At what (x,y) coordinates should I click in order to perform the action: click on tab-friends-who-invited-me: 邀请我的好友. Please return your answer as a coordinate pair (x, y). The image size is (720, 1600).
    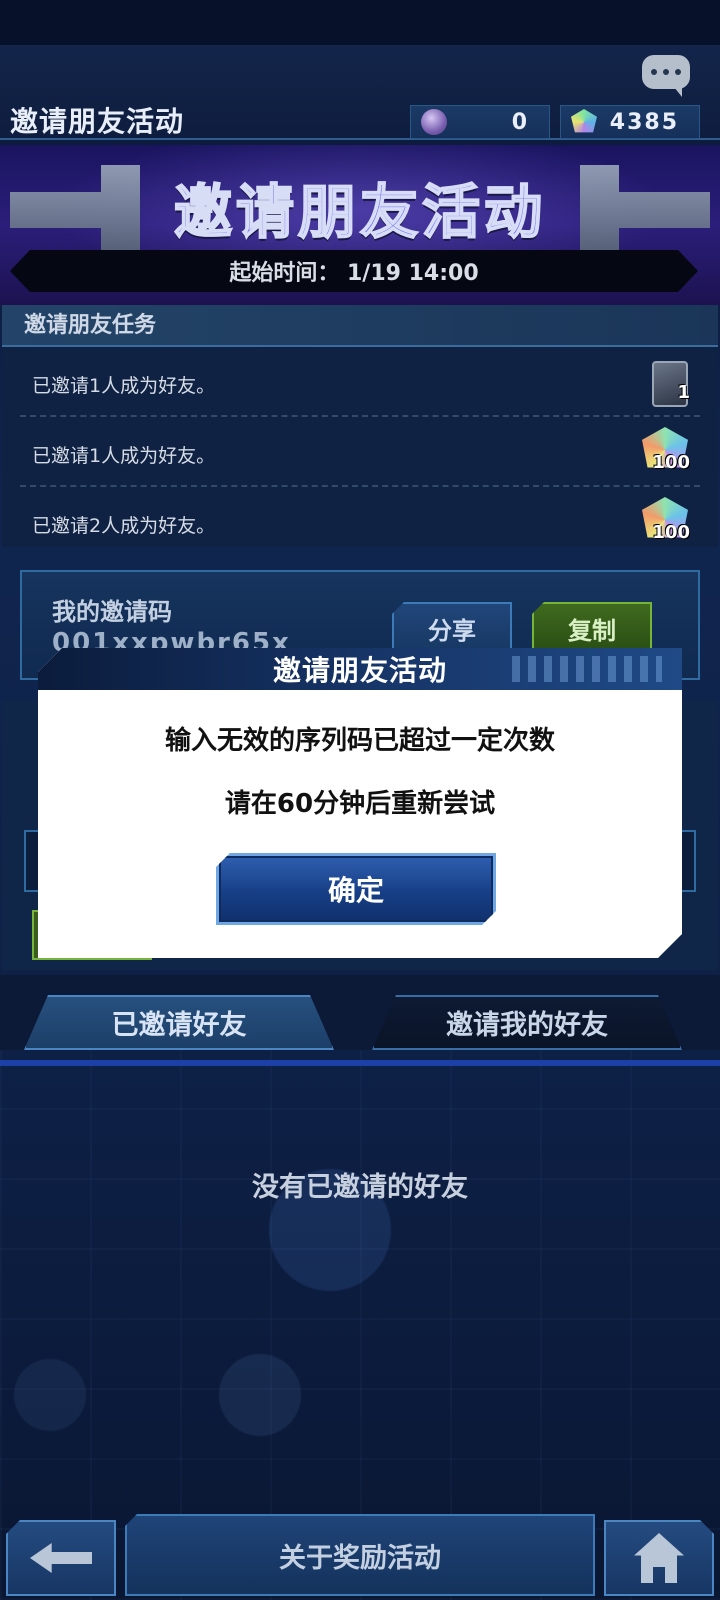
    Looking at the image, I should click on (527, 1022).